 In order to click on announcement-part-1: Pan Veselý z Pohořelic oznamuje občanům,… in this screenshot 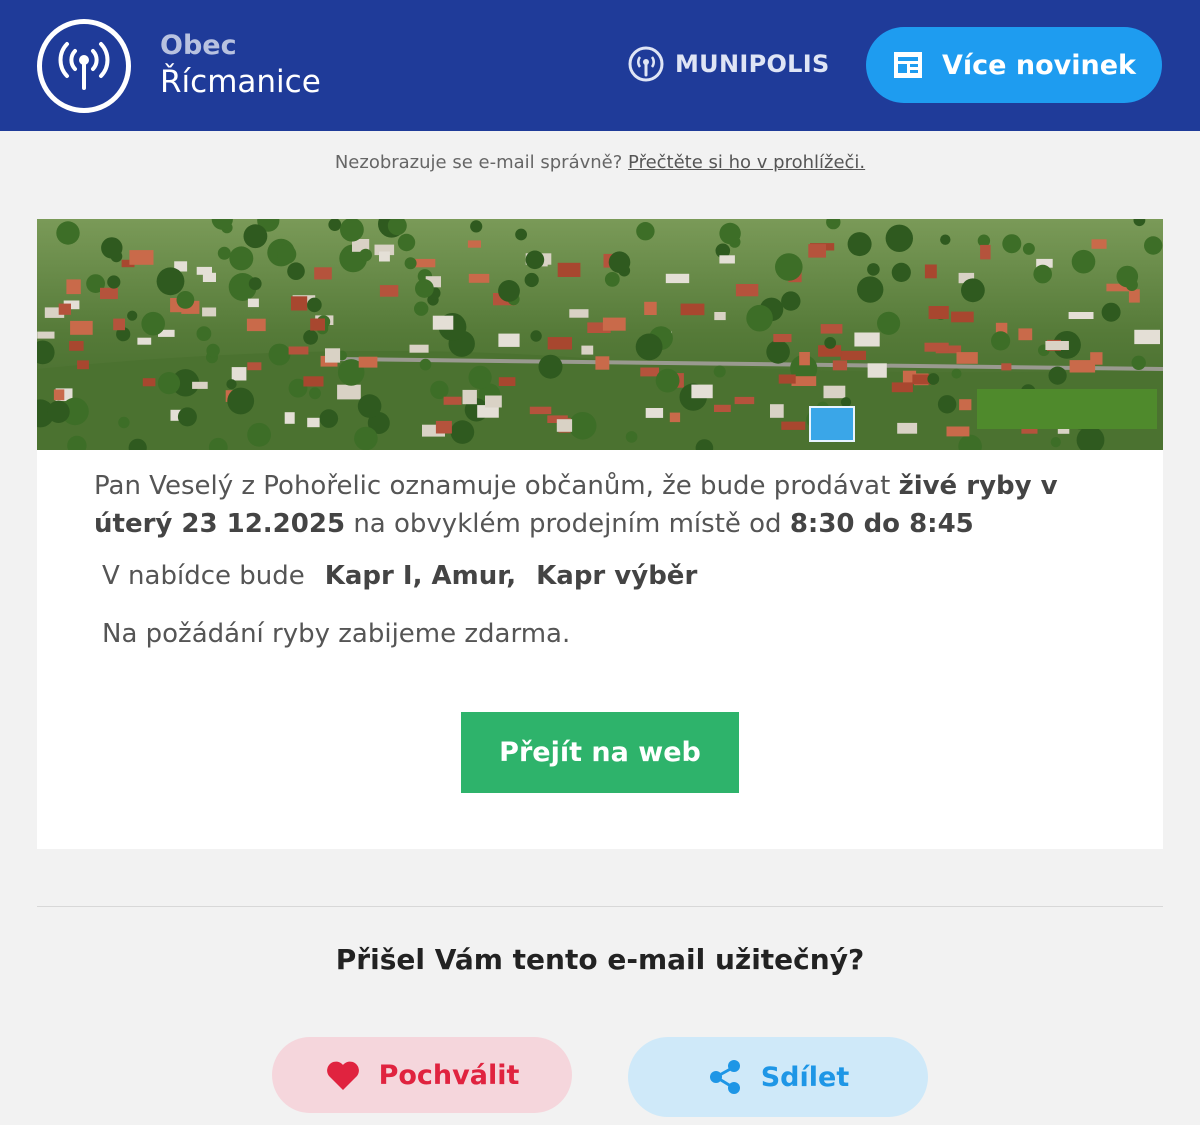, I will do `click(496, 486)`.